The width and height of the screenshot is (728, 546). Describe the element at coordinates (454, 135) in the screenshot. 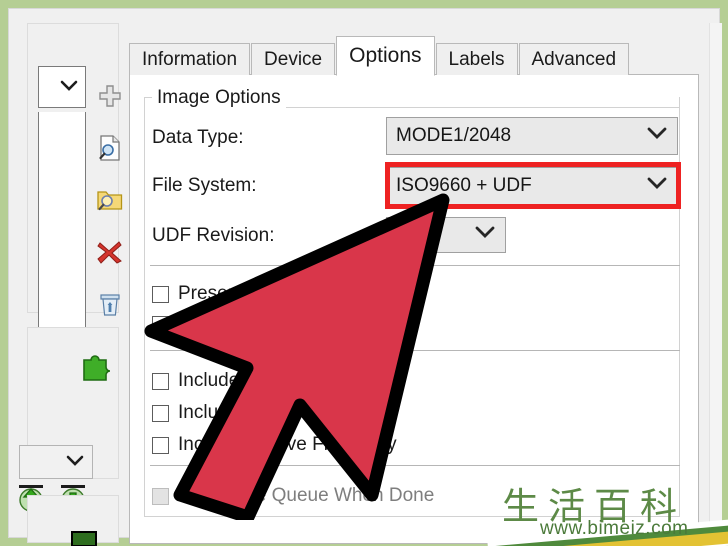

I see `data-type-value: MODE1/2048` at that location.